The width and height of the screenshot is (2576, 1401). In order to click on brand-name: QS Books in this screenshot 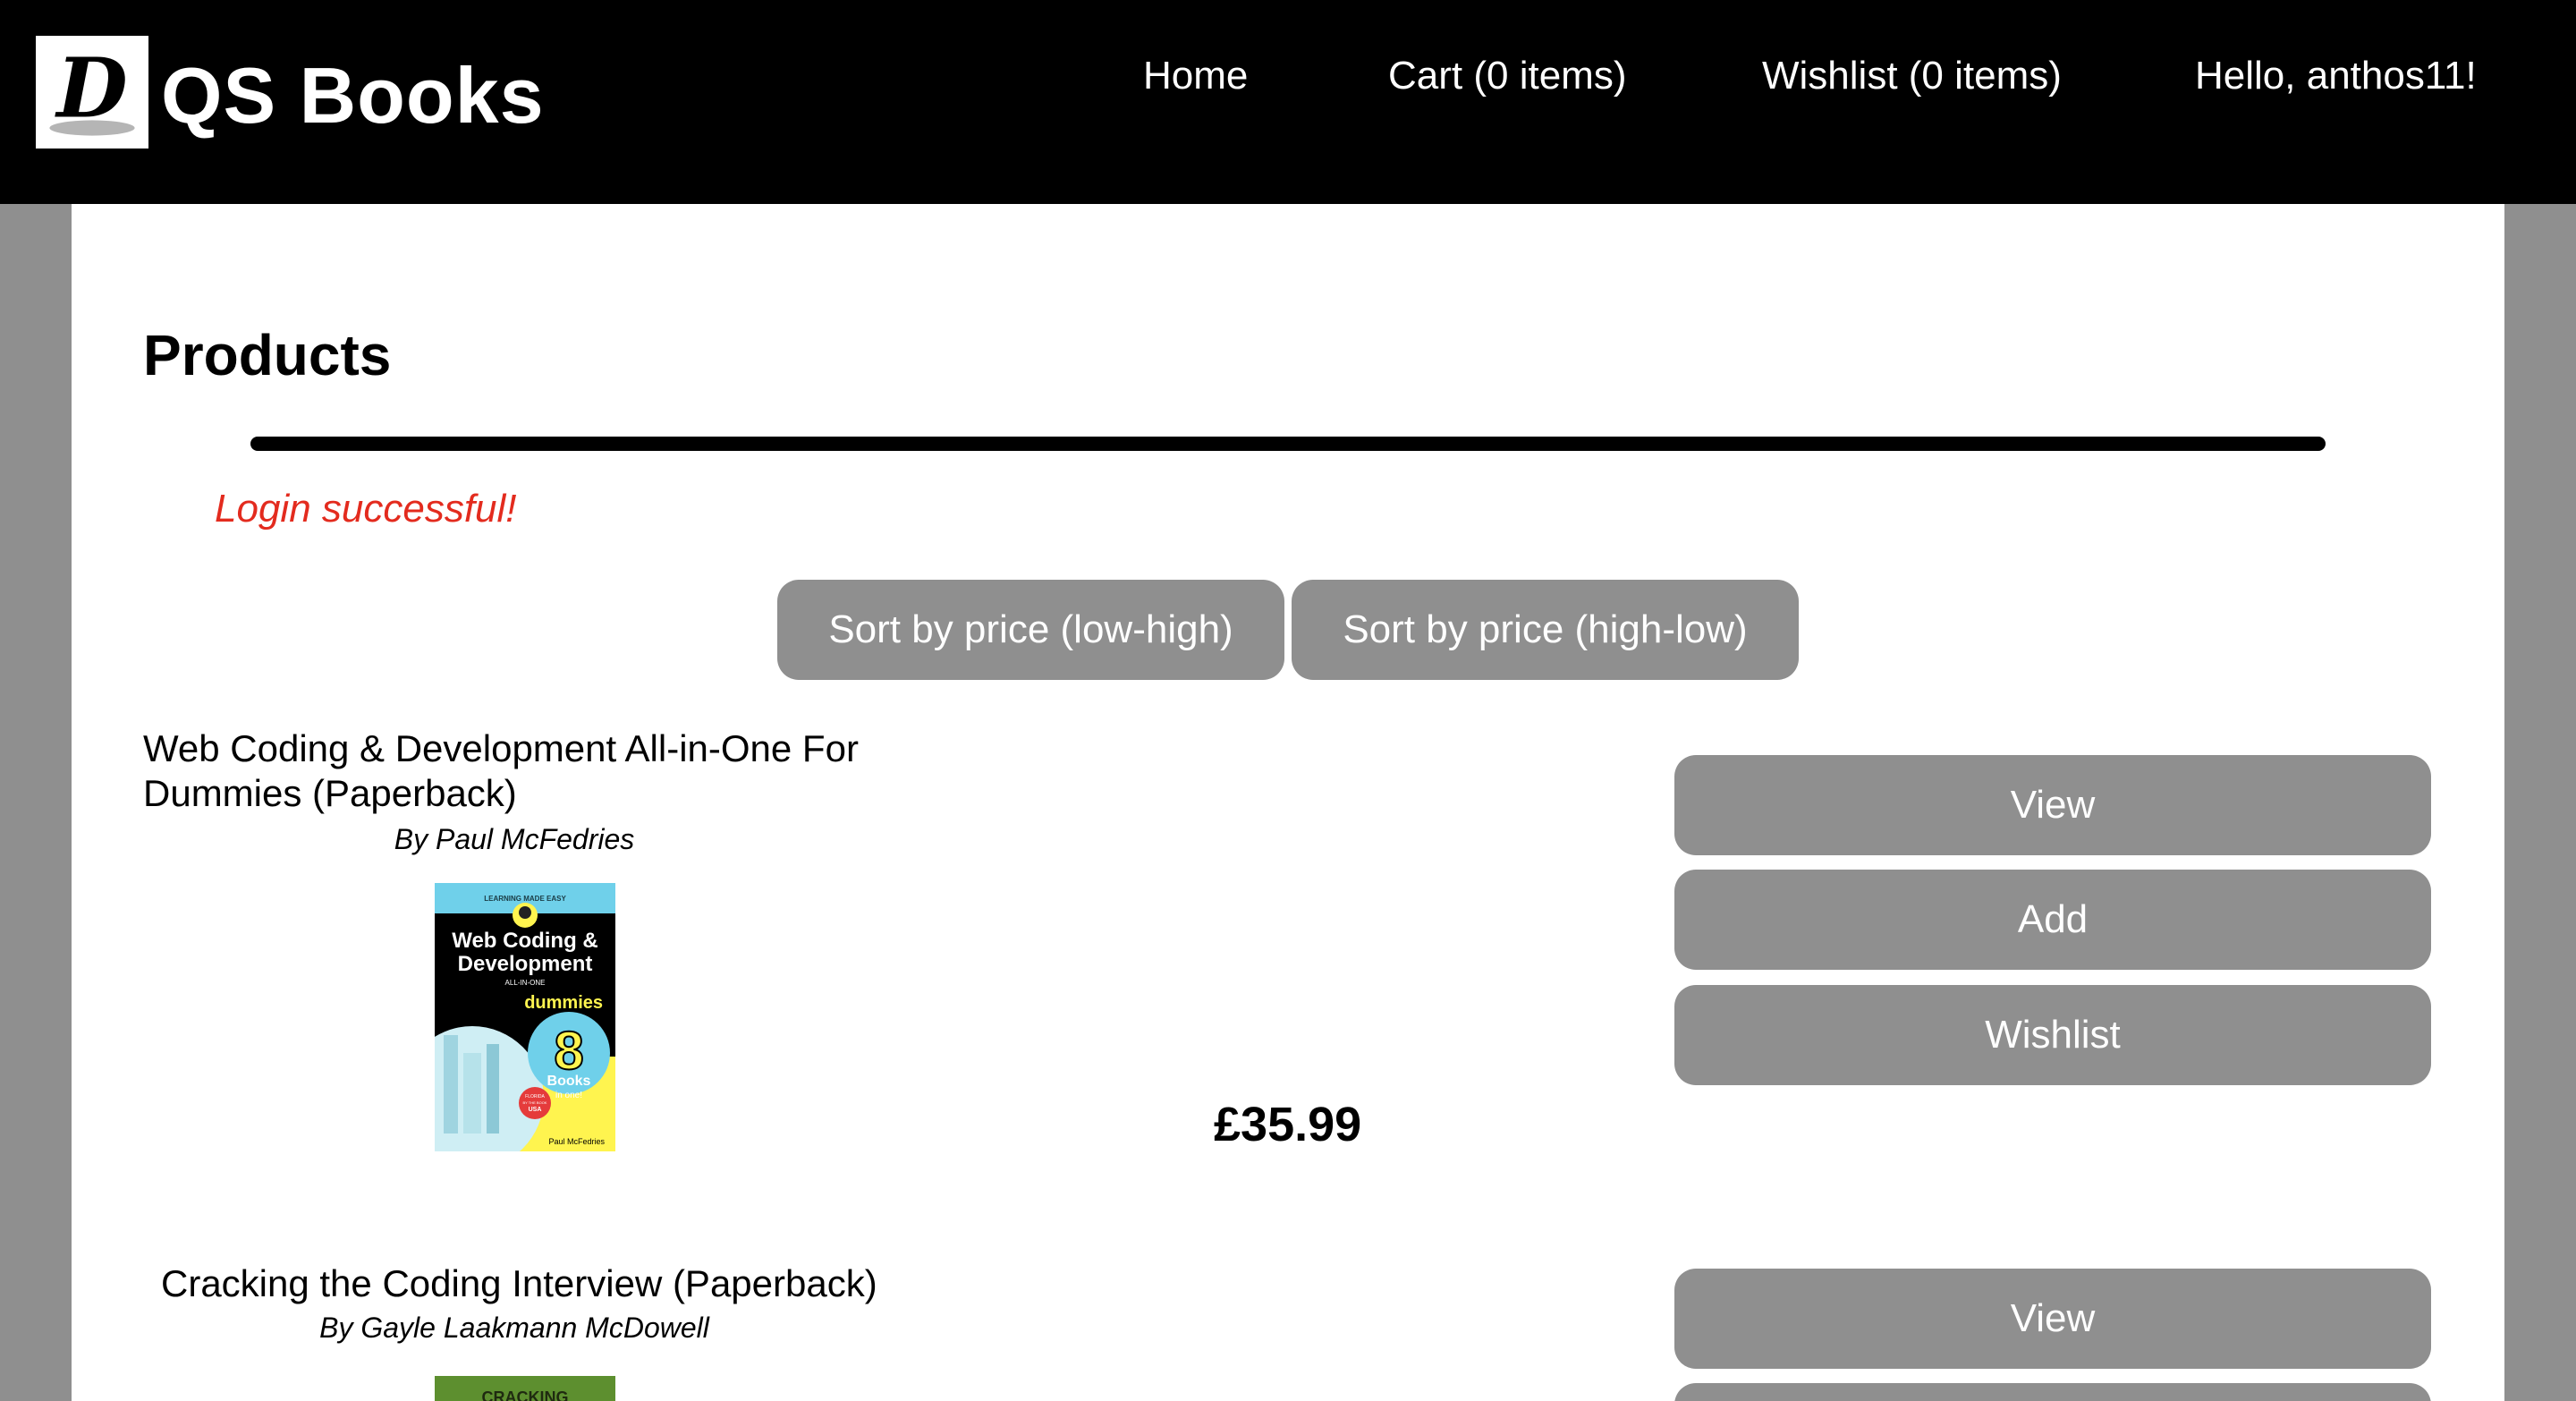, I will do `click(353, 95)`.